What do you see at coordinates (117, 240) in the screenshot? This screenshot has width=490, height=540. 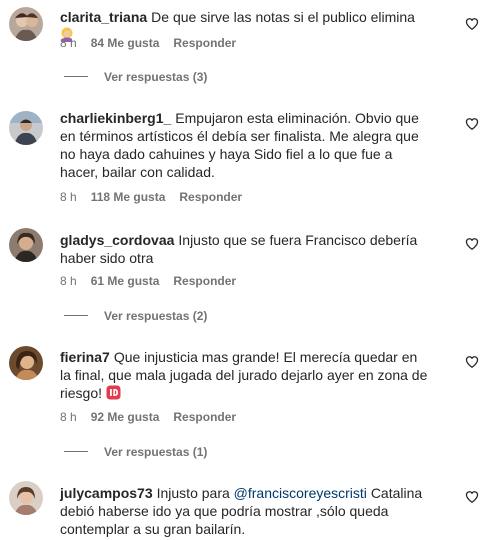 I see `username: gladys_cordovaa` at bounding box center [117, 240].